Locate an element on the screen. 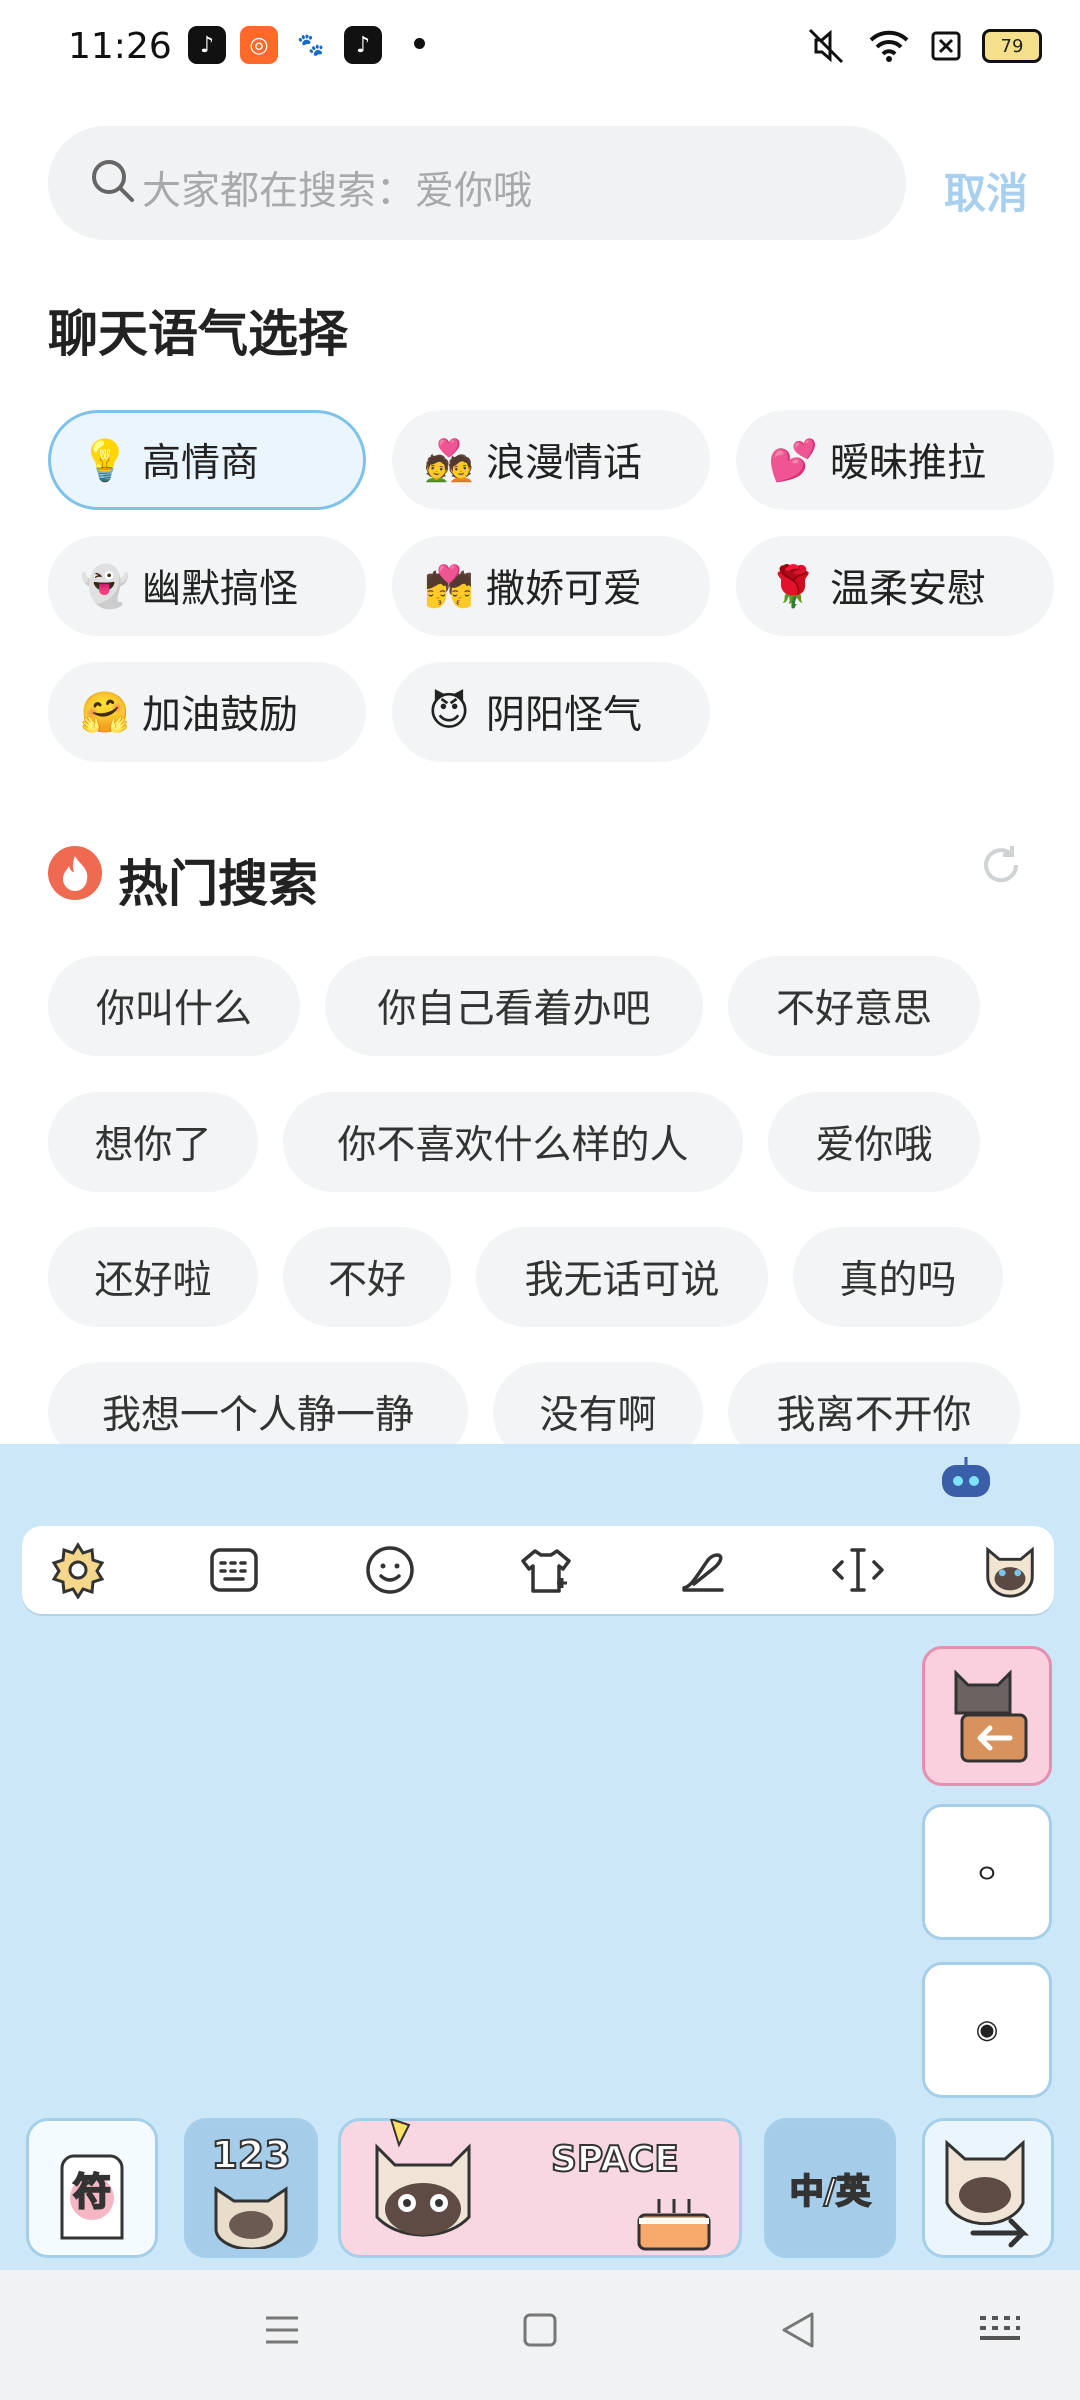 The image size is (1080, 2400). tone-chip-high-eq: 💡 高情商 is located at coordinates (207, 460).